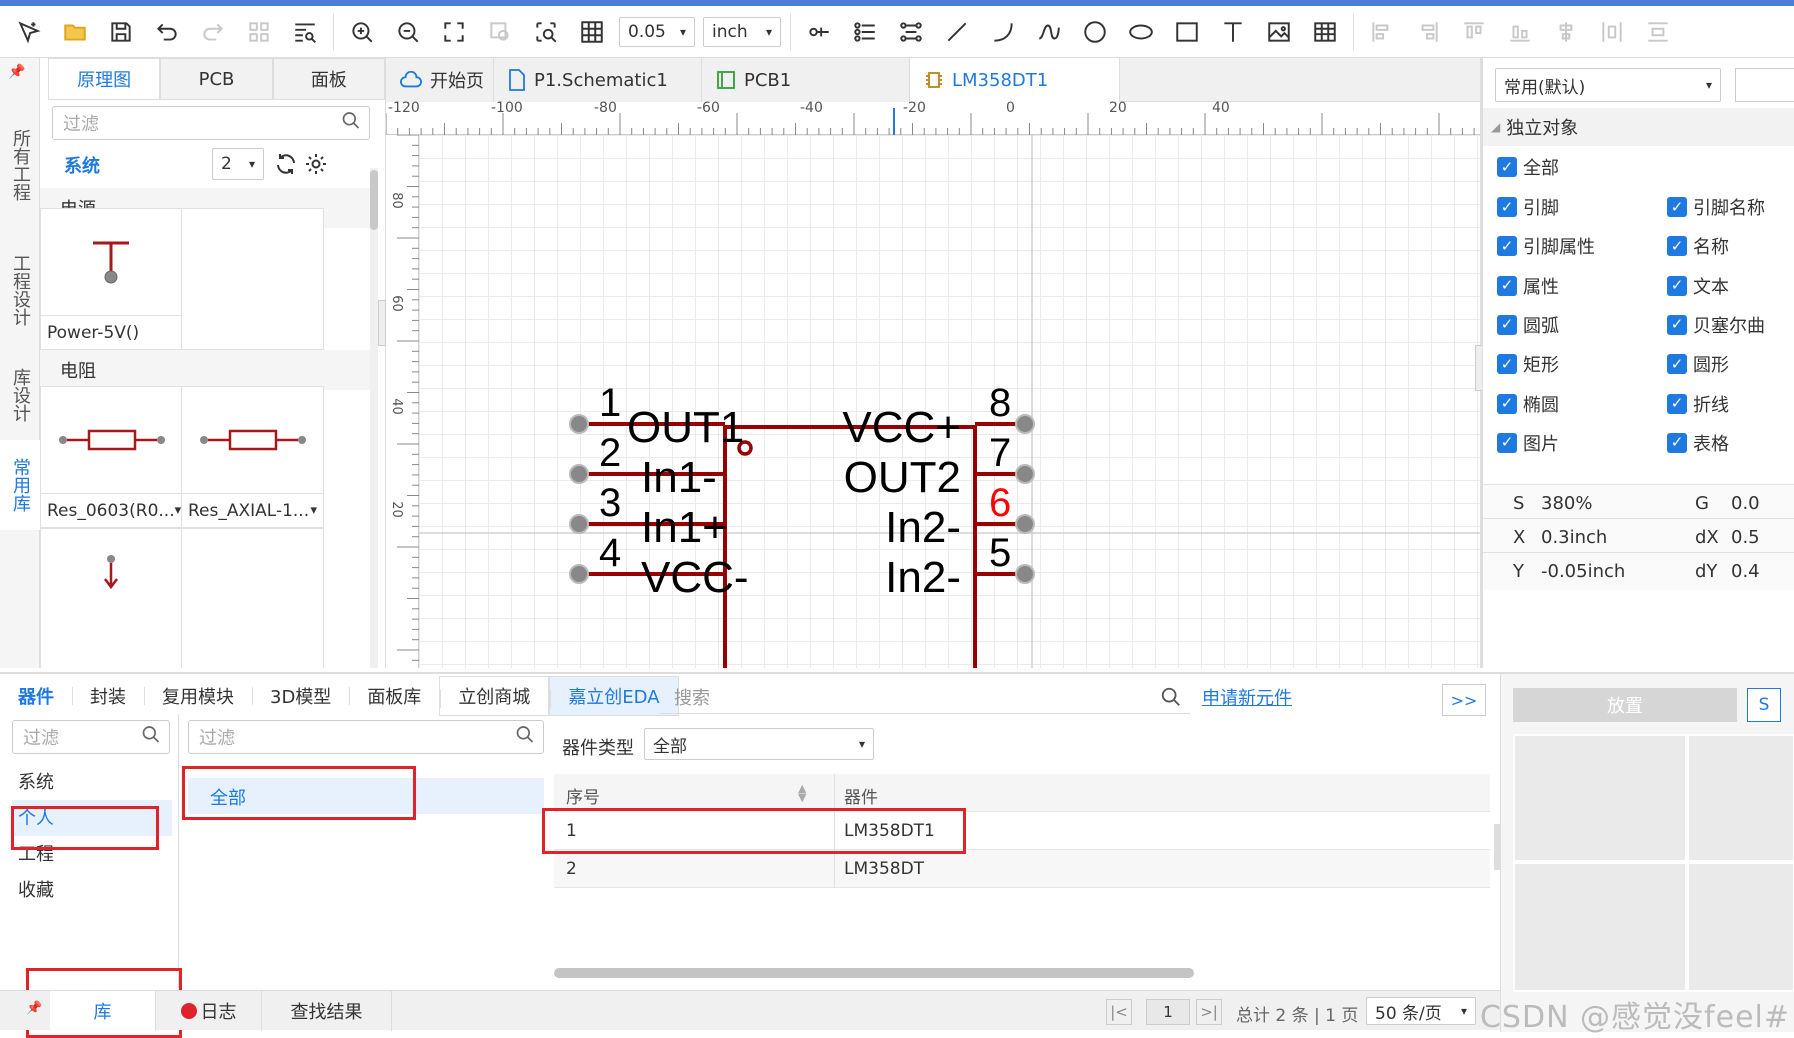 This screenshot has width=1794, height=1038. What do you see at coordinates (374, 200) in the screenshot?
I see `scrollbar-thumb` at bounding box center [374, 200].